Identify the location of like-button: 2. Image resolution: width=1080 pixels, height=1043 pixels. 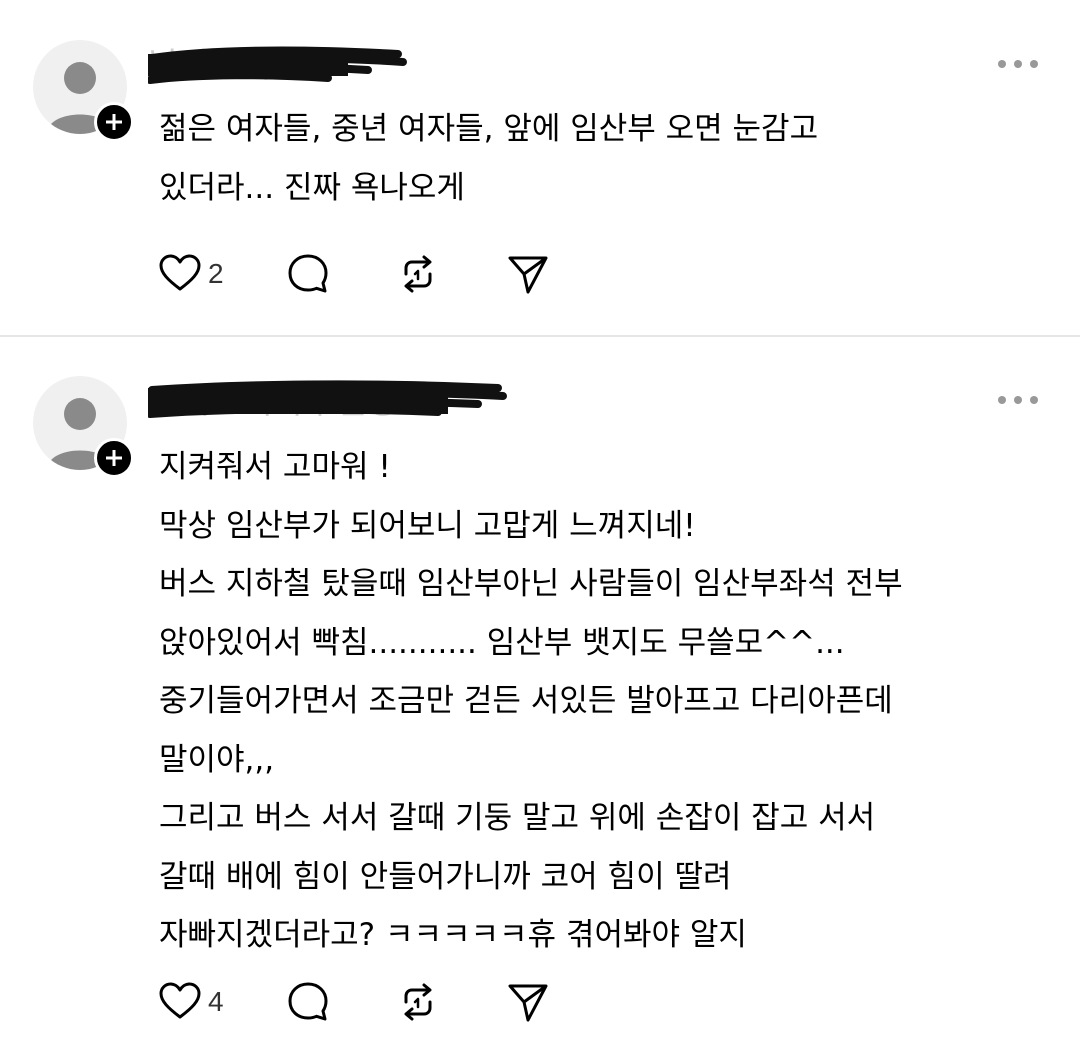
(191, 274).